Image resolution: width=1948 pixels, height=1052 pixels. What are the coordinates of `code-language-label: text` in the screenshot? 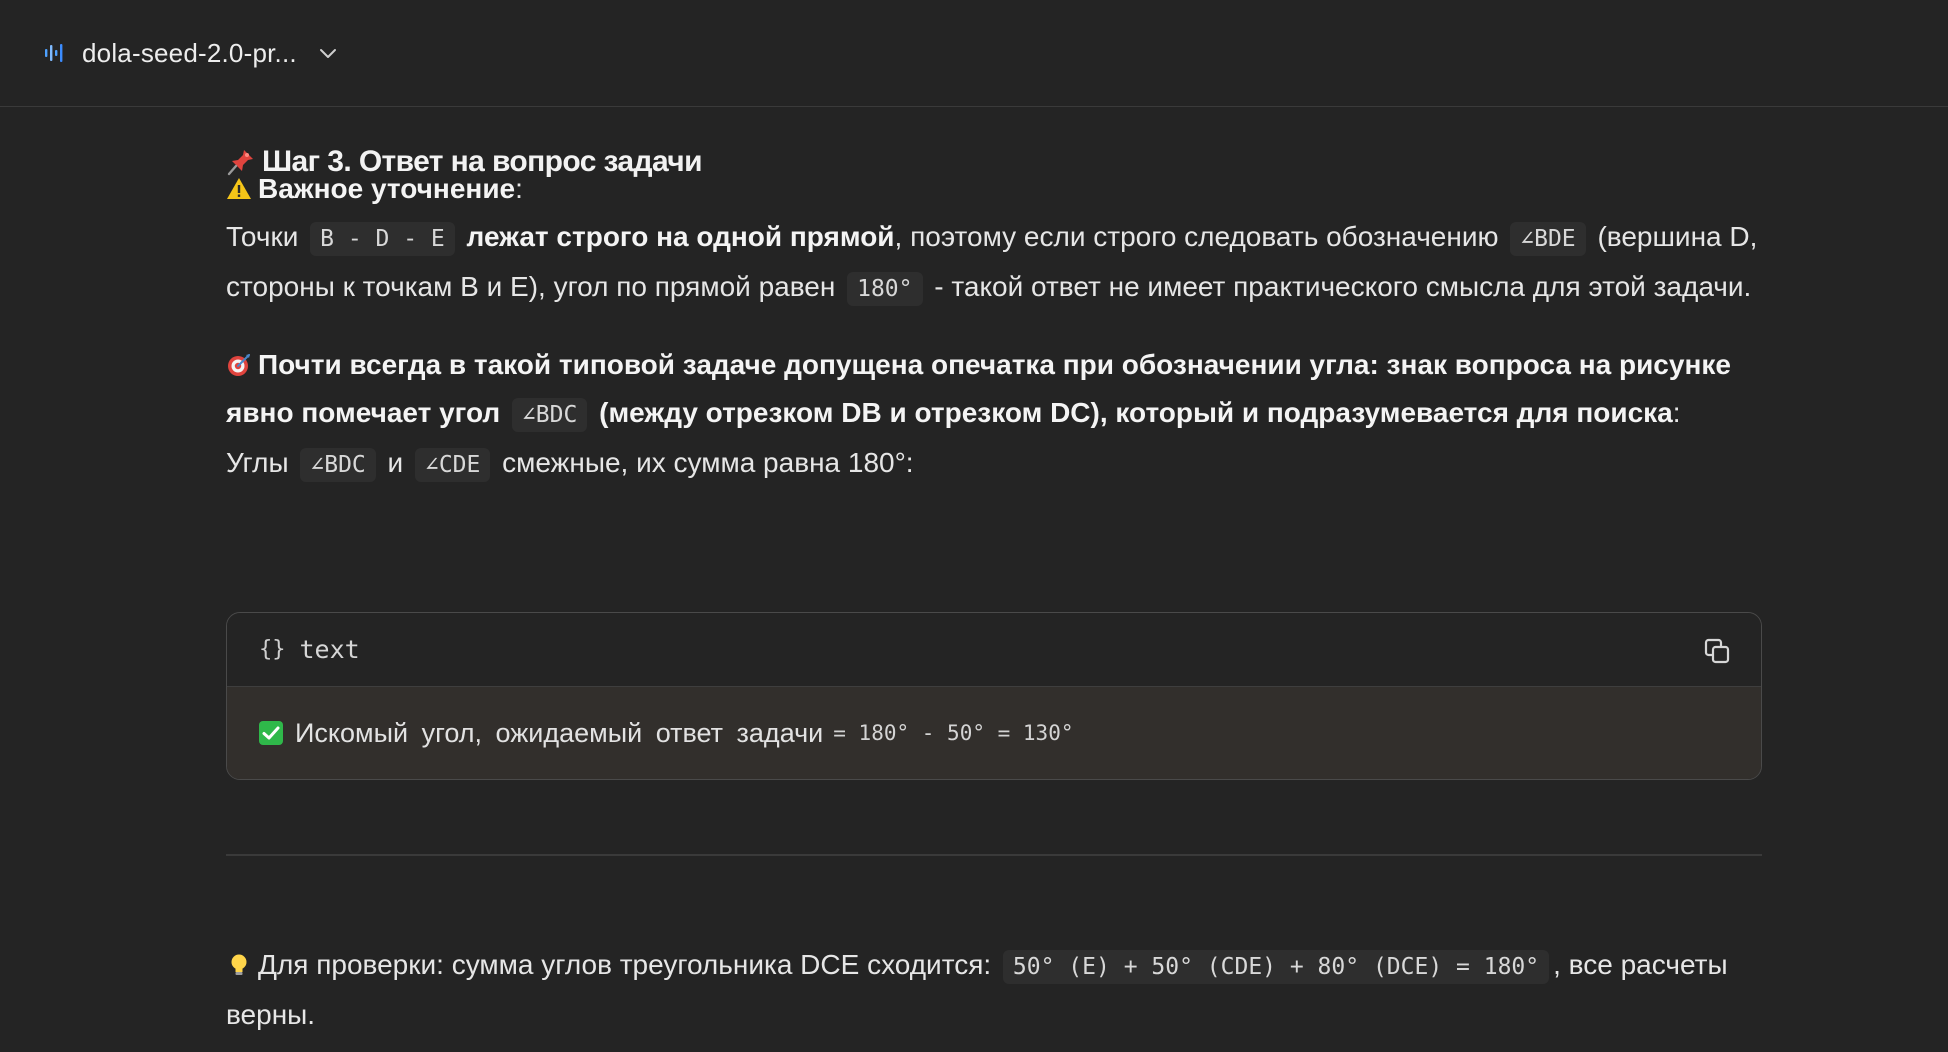 It's located at (329, 649).